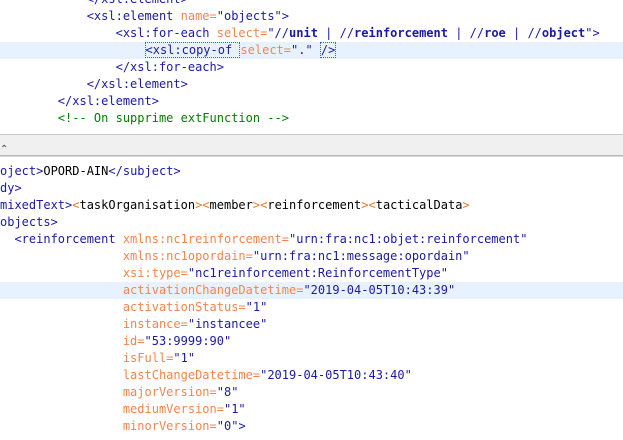  I want to click on xml-line-9: activationStatus="1", so click(311, 307).